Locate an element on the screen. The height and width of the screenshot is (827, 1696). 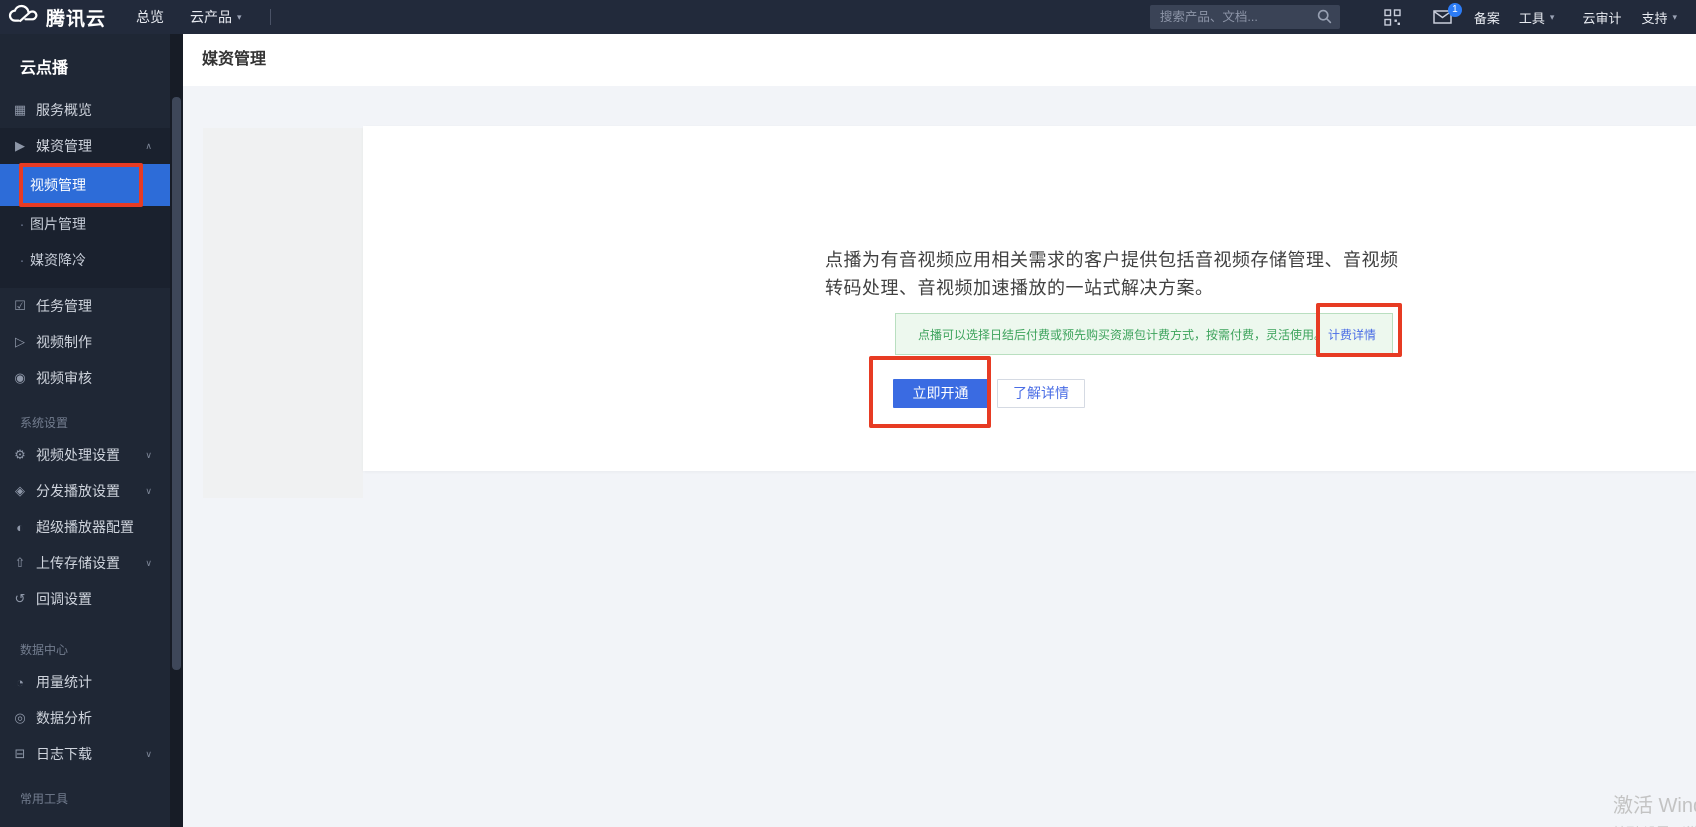
nav-overview: 总览 is located at coordinates (150, 17).